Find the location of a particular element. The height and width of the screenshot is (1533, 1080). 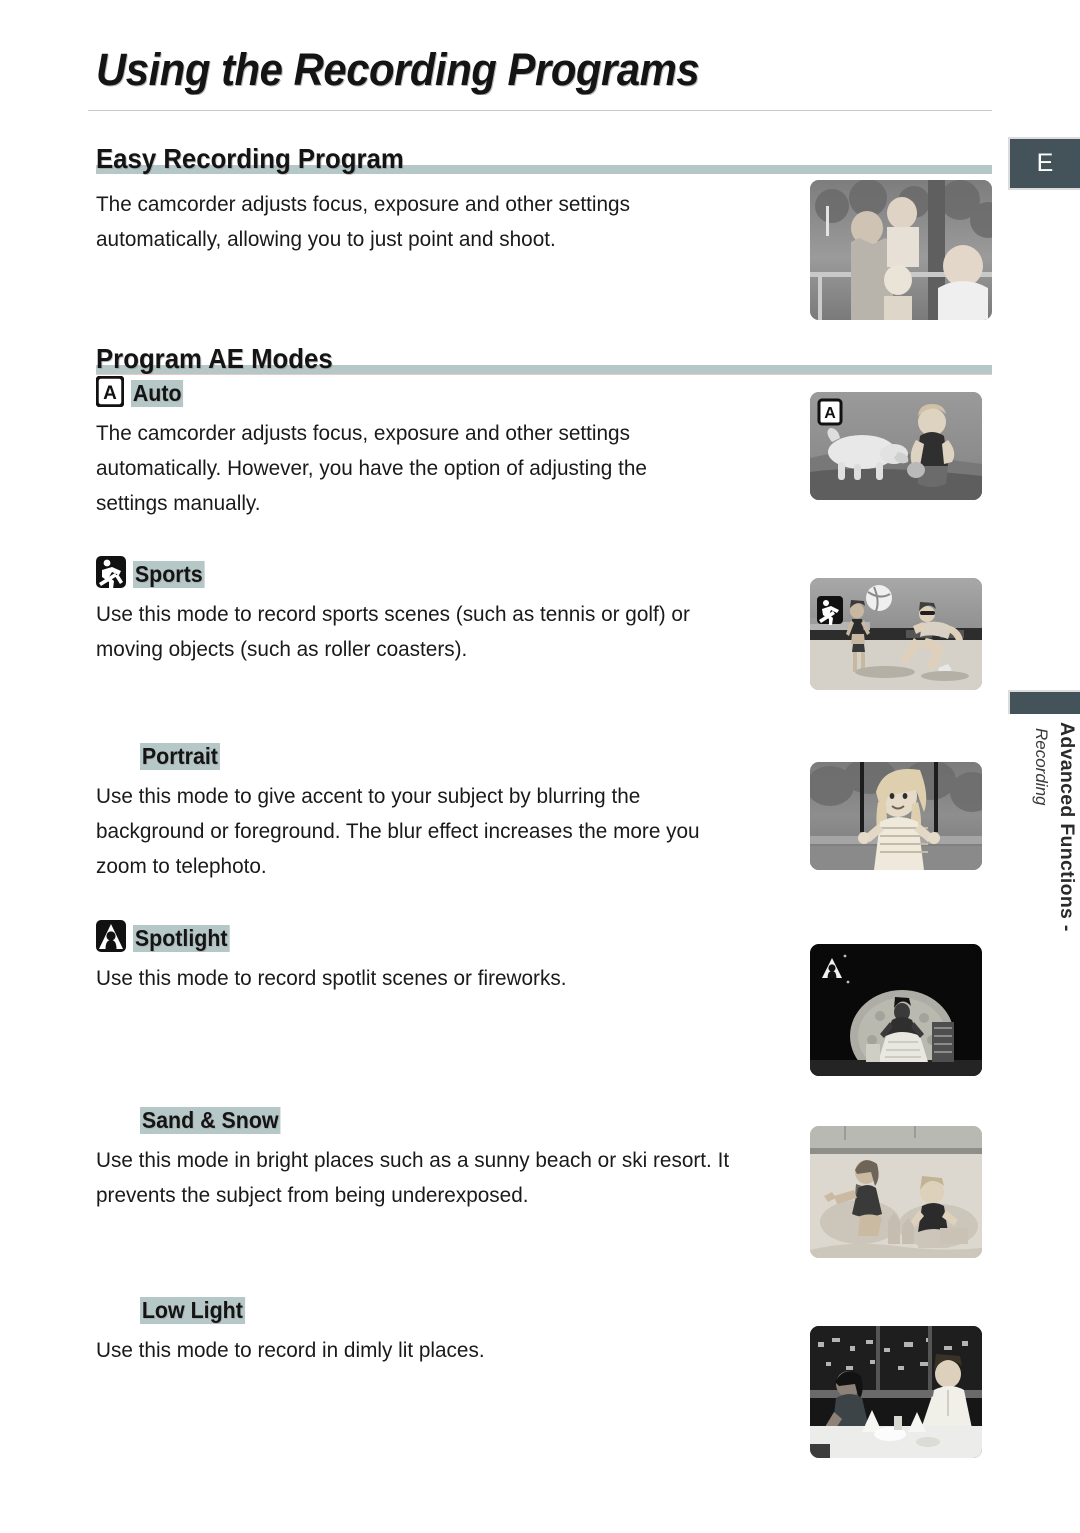

section-heading-text: Easy Recording Program is located at coordinates (250, 158).